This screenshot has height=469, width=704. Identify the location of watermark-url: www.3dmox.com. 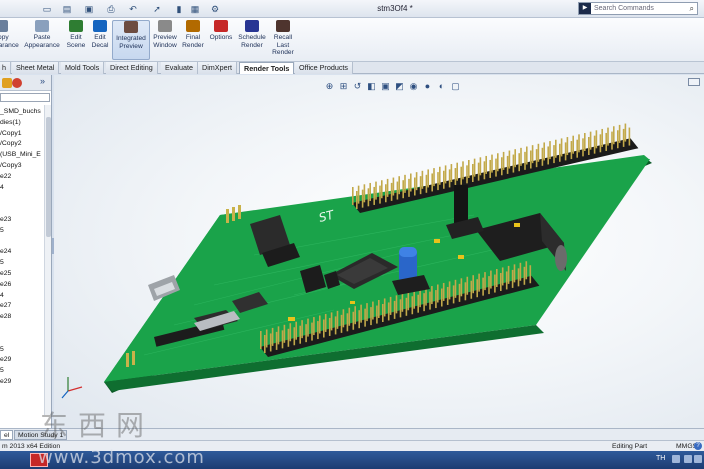
(121, 457).